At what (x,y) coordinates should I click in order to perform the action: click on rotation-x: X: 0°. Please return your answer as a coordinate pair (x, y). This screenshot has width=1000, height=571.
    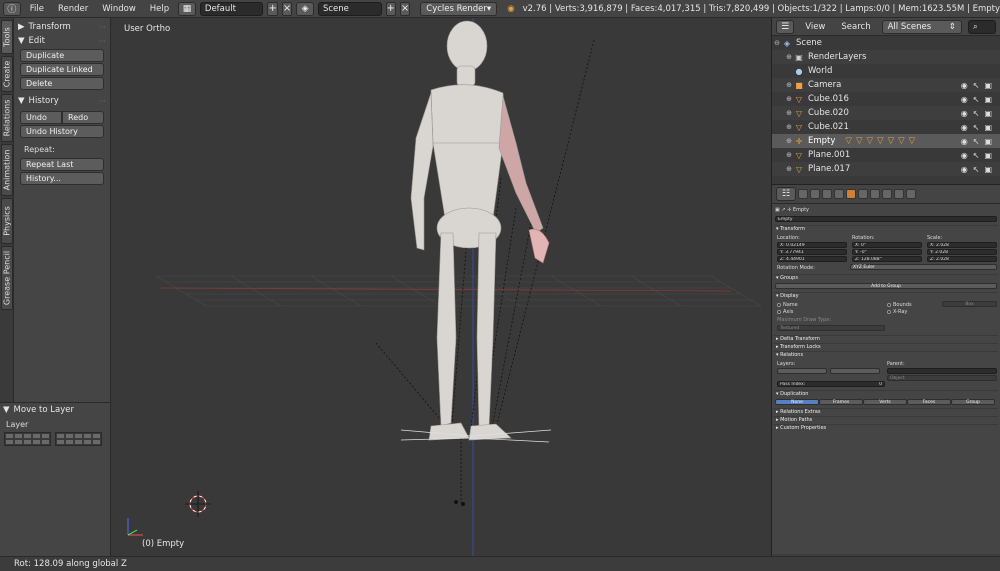
    Looking at the image, I should click on (887, 245).